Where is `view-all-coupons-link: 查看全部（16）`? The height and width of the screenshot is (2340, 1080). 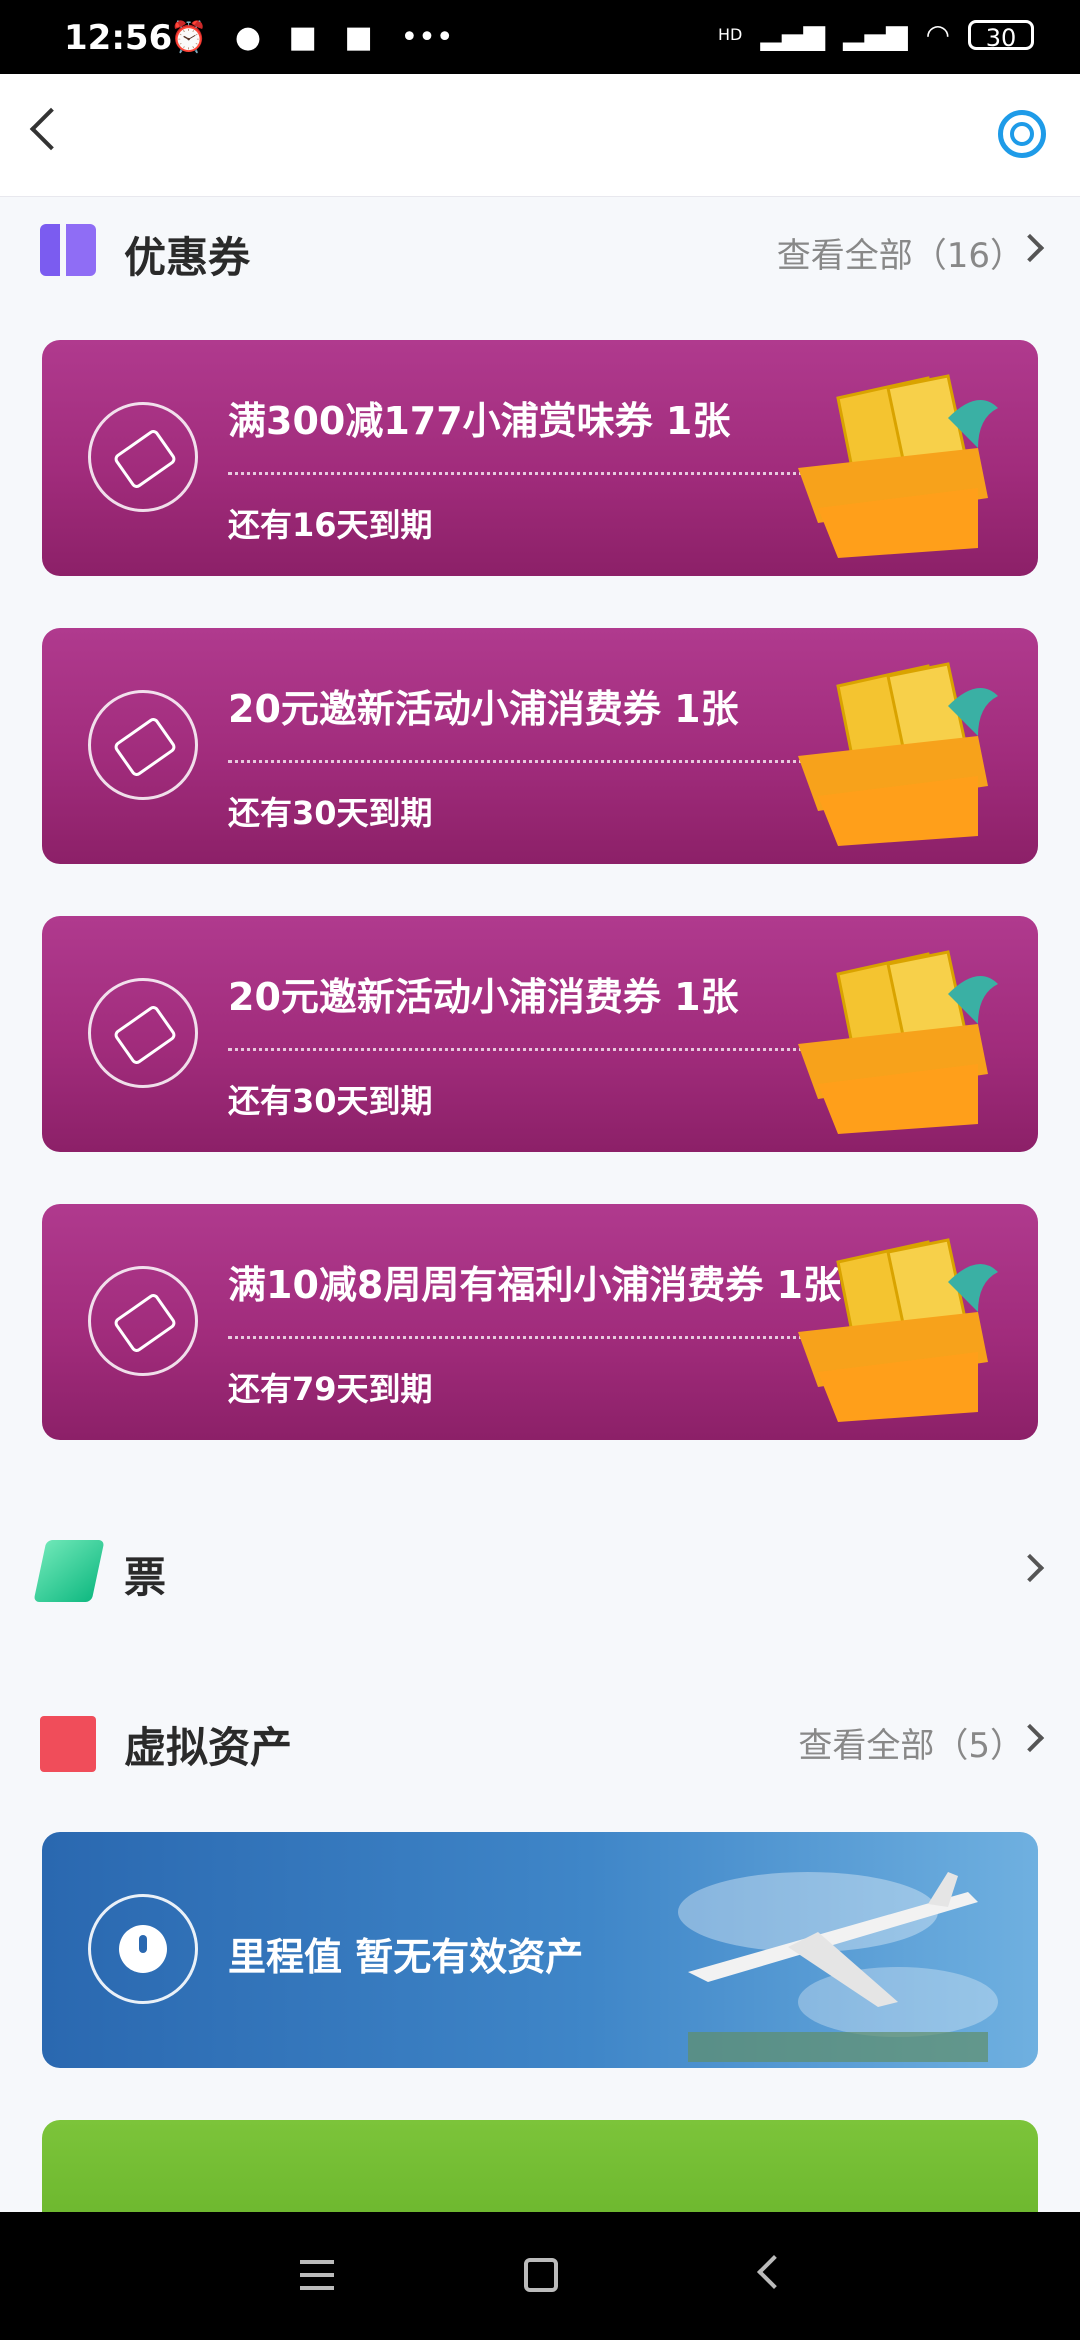
view-all-coupons-link: 查看全部（16） is located at coordinates (900, 252).